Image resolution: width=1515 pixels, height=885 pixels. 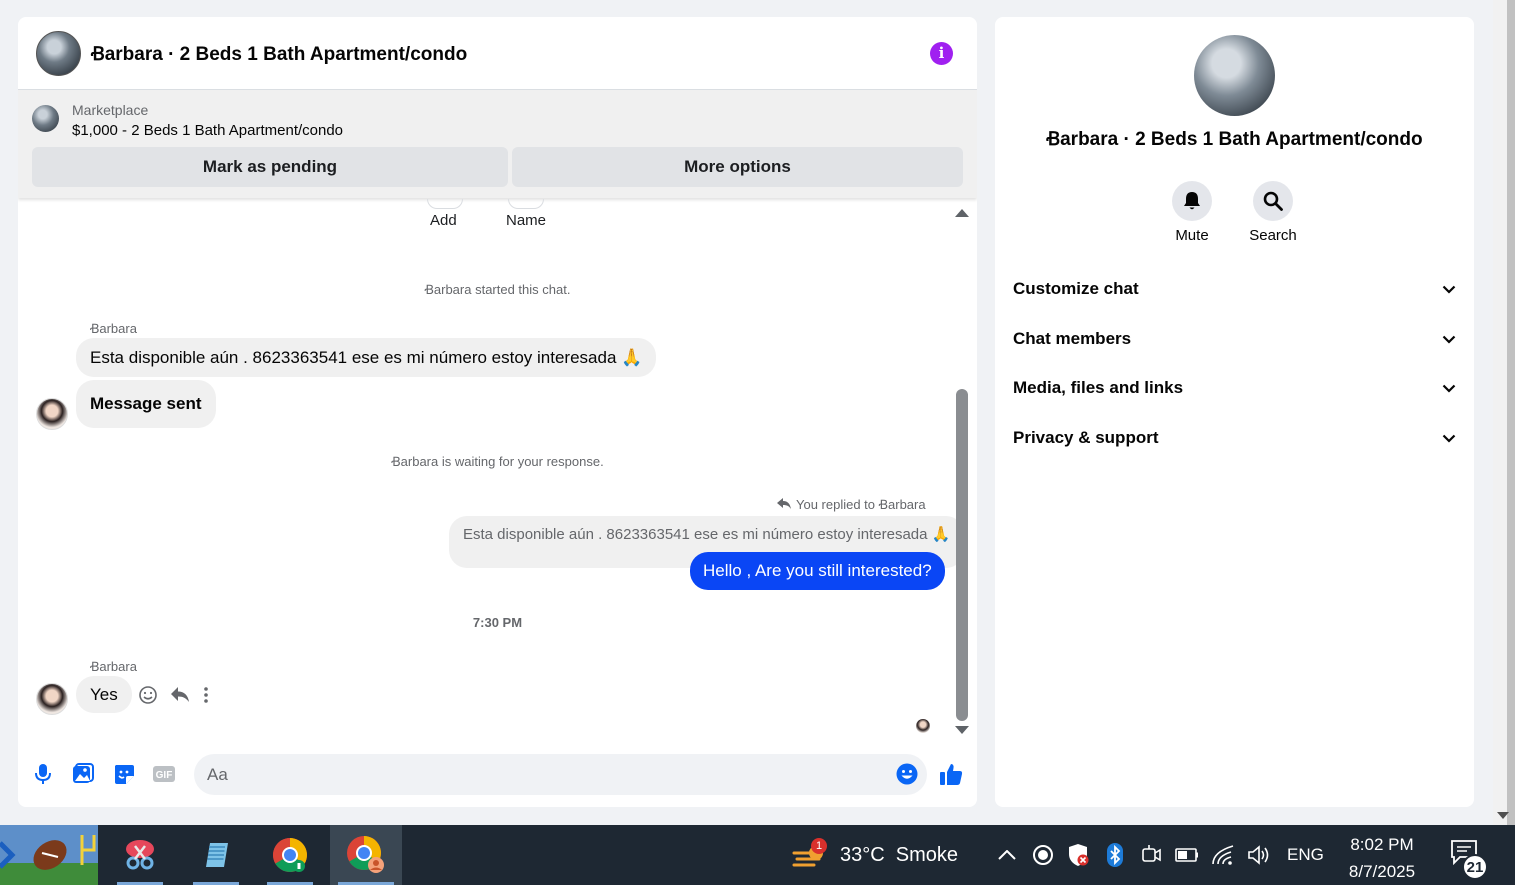 What do you see at coordinates (1259, 855) in the screenshot?
I see `volume-icon` at bounding box center [1259, 855].